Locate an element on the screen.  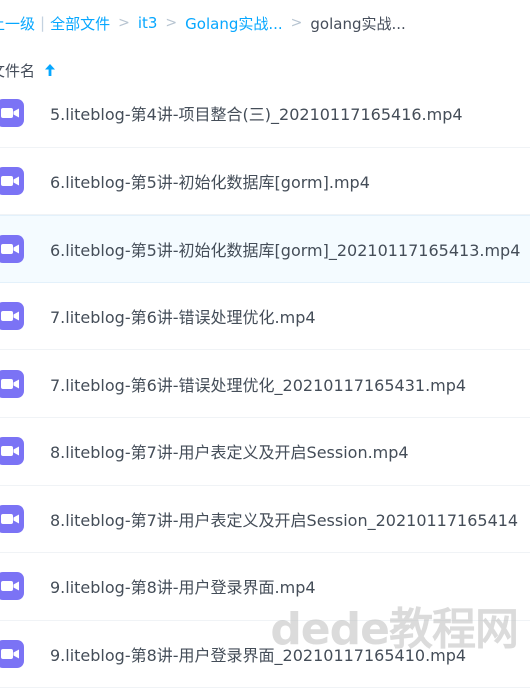
breadcrumb-it3: it3 is located at coordinates (148, 23).